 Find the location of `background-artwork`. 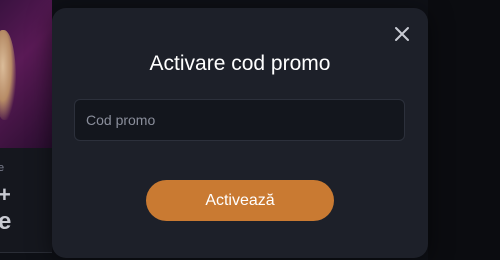

background-artwork is located at coordinates (26, 74).